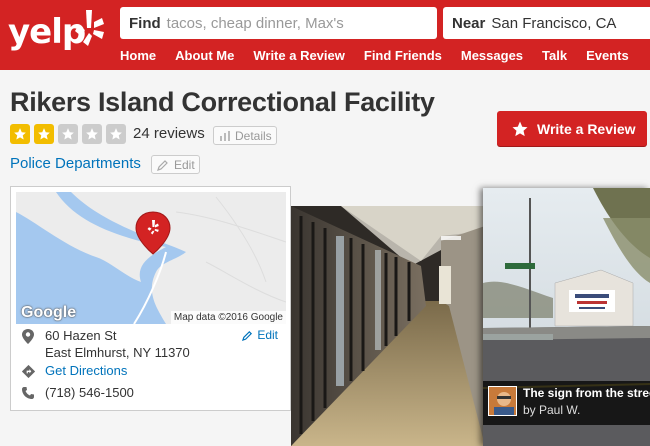 The height and width of the screenshot is (446, 650). Describe the element at coordinates (502, 401) in the screenshot. I see `user-avatar` at that location.